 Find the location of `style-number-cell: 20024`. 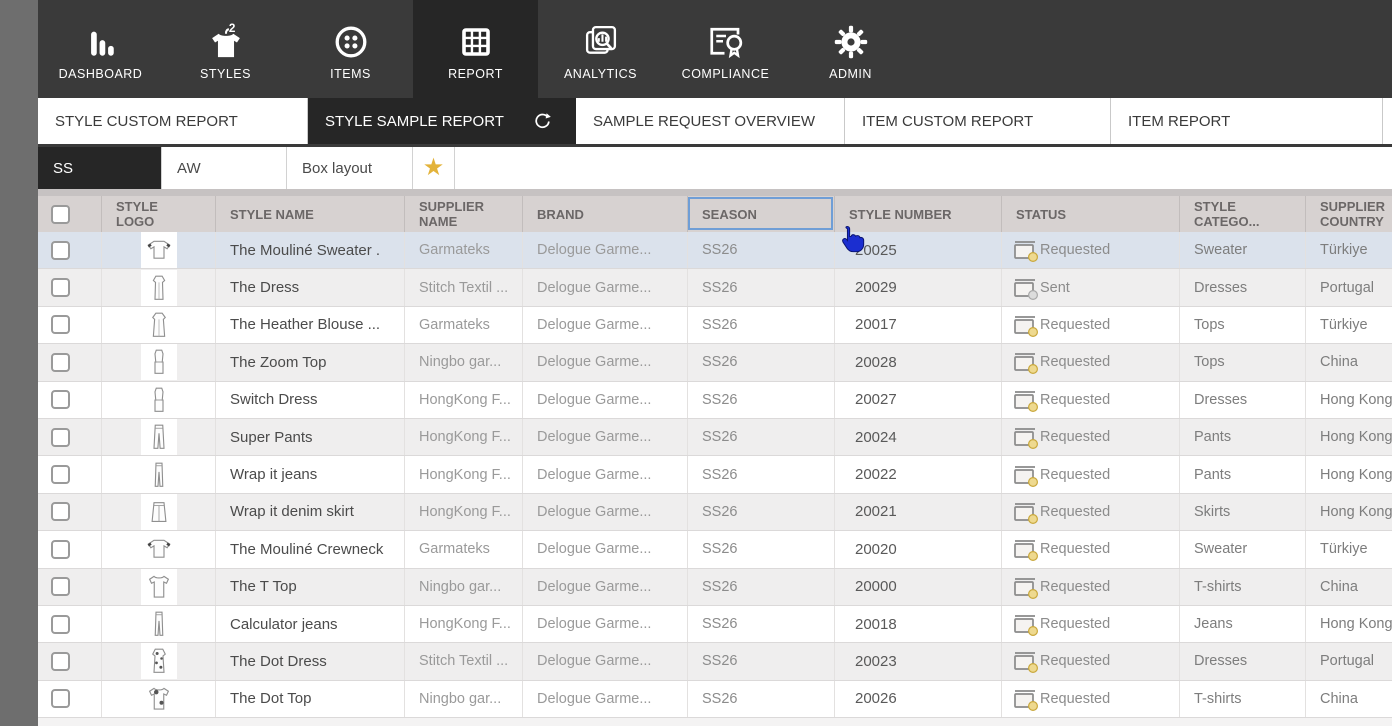

style-number-cell: 20024 is located at coordinates (918, 437).